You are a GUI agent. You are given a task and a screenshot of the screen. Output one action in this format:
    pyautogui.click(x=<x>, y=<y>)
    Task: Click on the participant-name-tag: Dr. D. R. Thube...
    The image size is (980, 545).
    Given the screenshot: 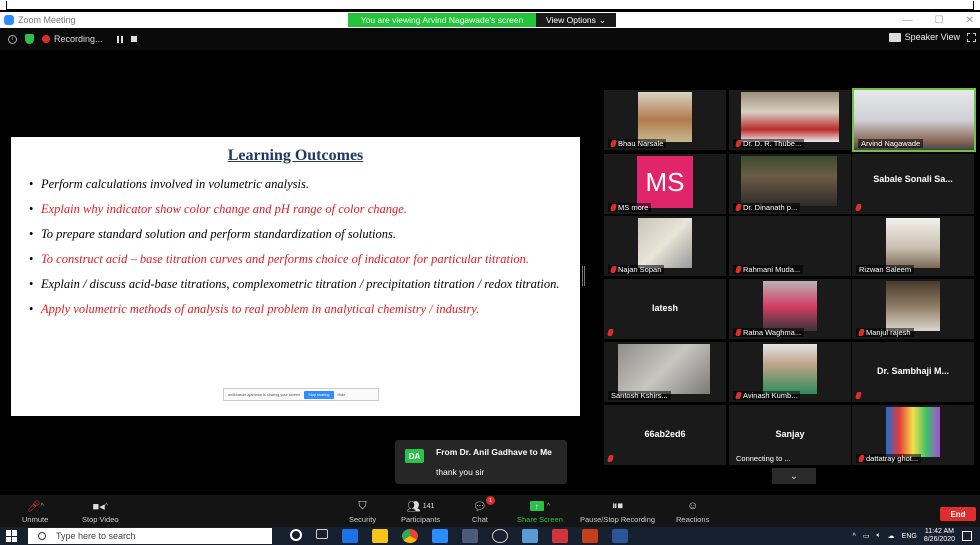 What is the action you would take?
    pyautogui.click(x=769, y=143)
    